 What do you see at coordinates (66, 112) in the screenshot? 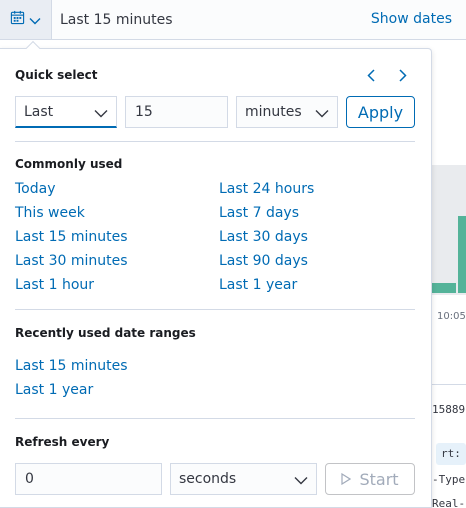
I see `quick-direction-select: Last` at bounding box center [66, 112].